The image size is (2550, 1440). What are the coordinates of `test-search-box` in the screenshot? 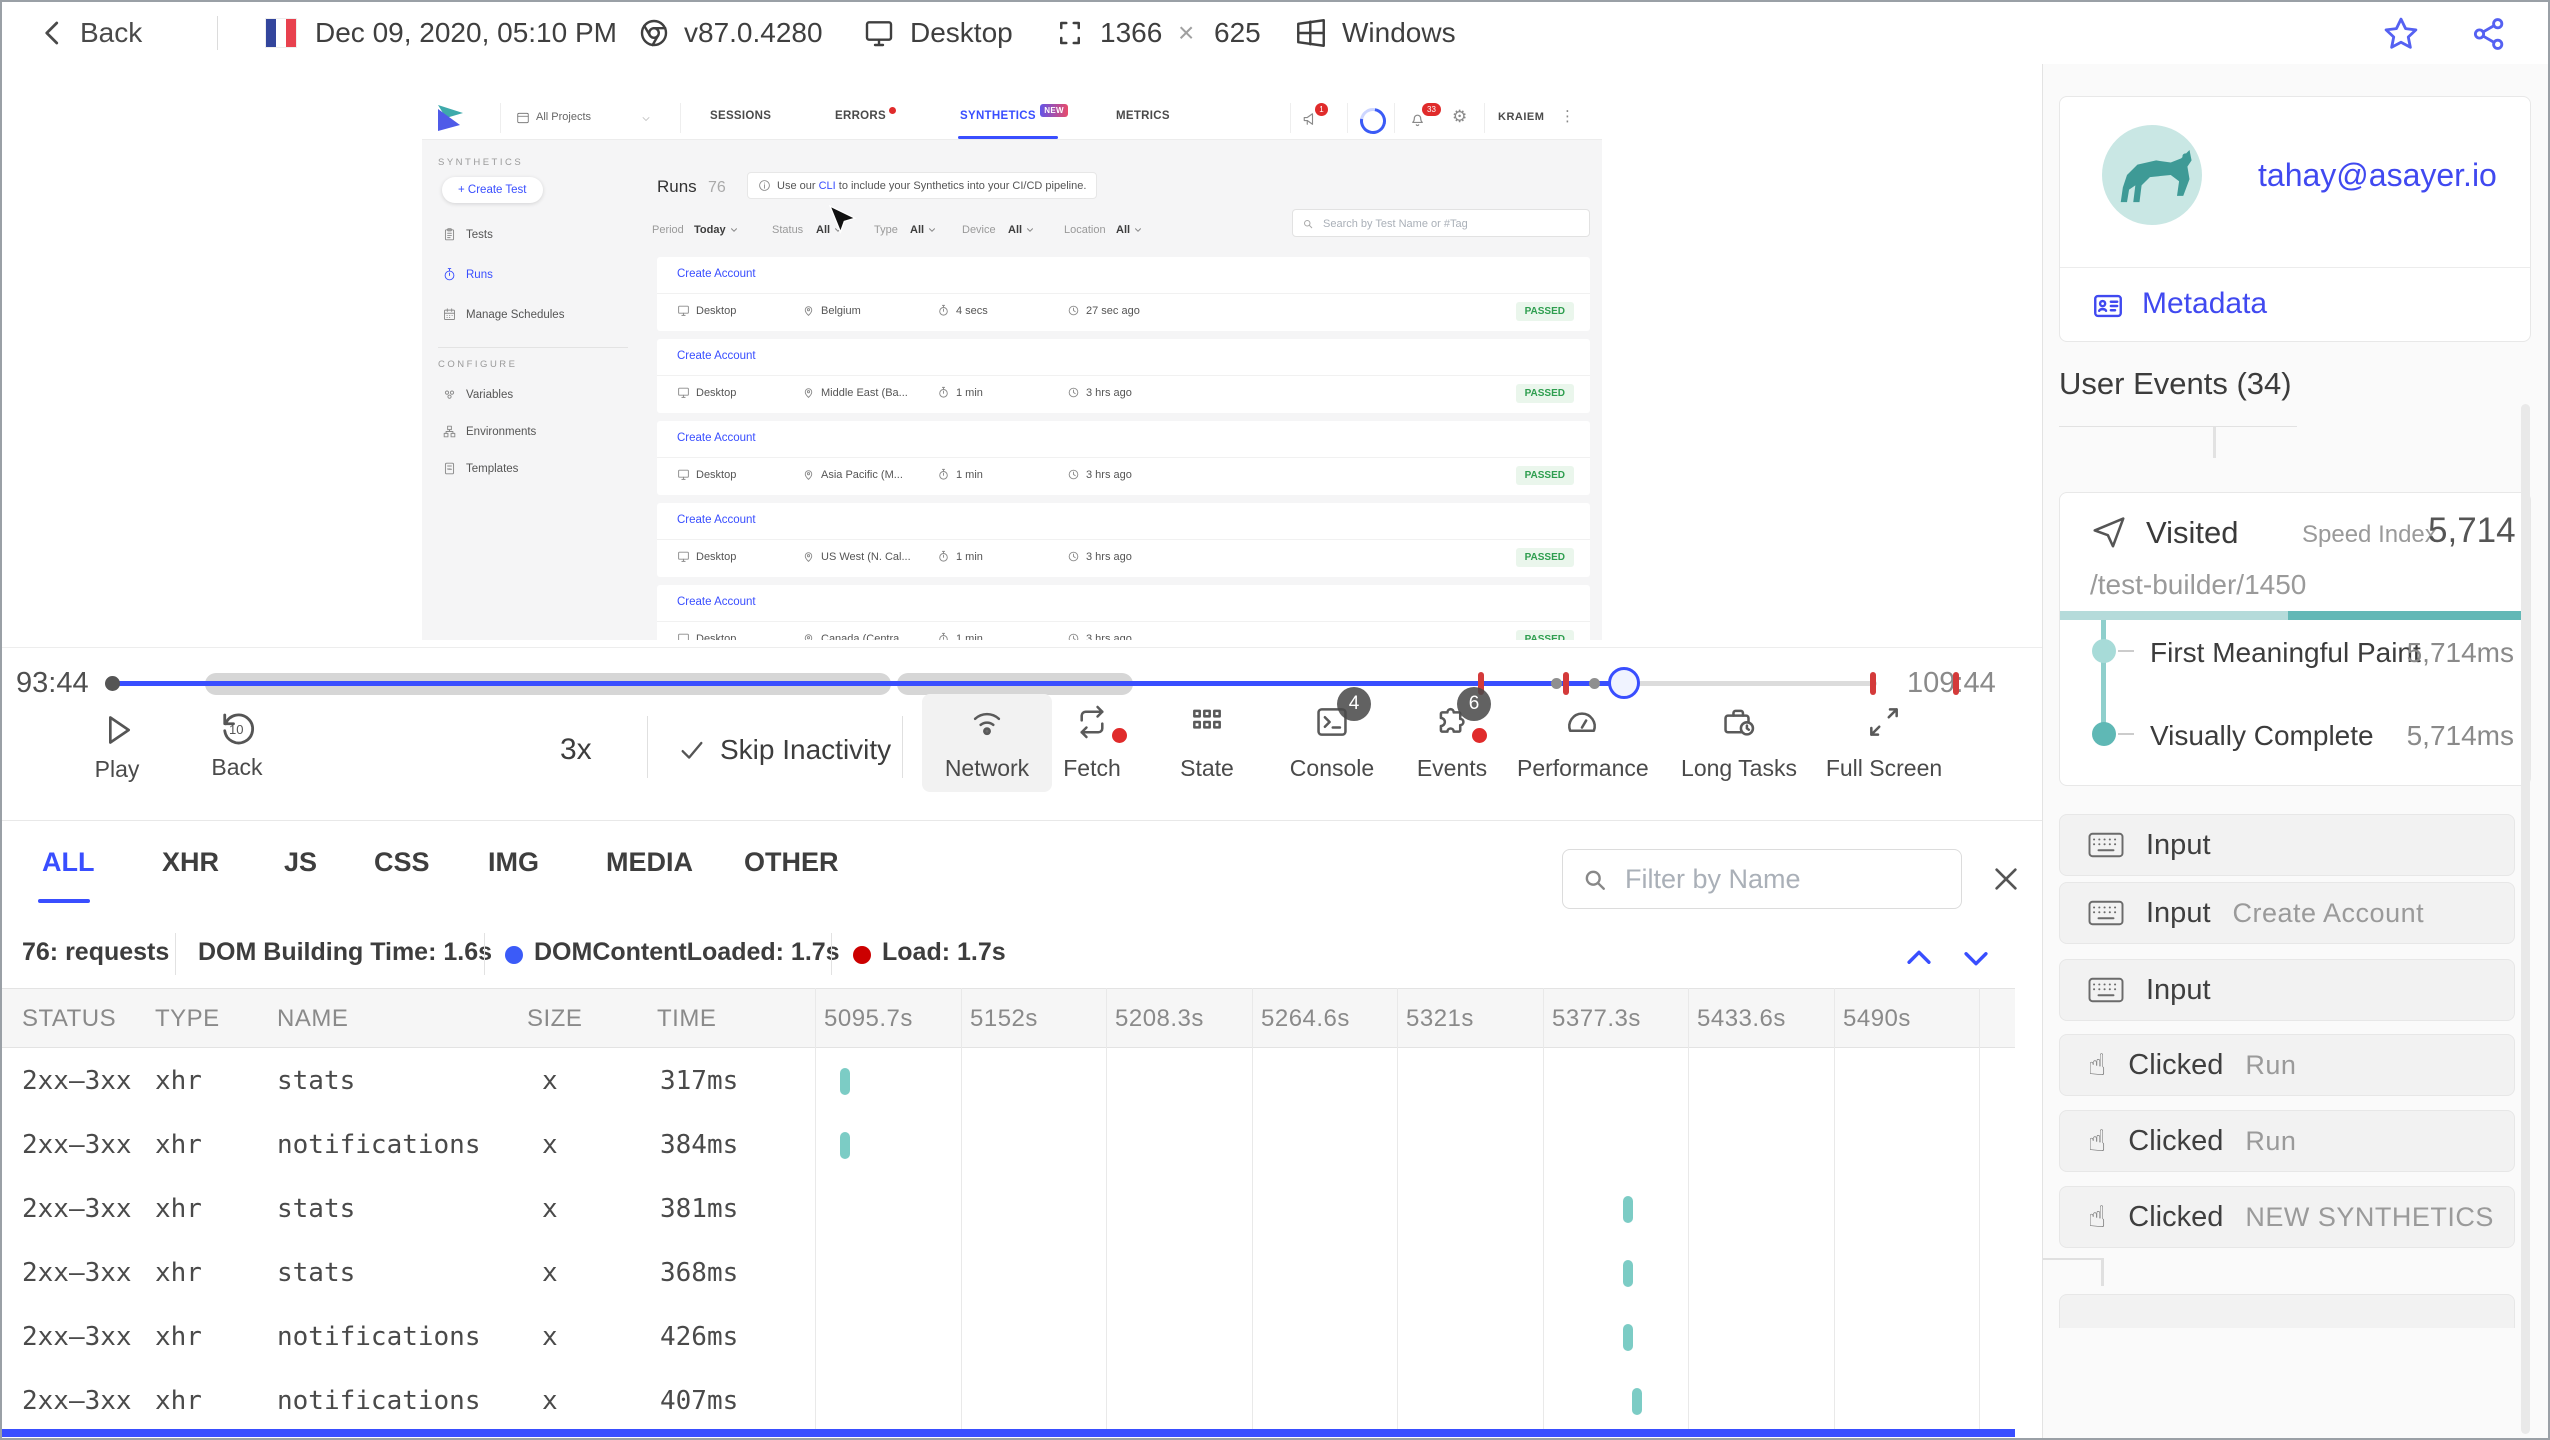 It's located at (1441, 223).